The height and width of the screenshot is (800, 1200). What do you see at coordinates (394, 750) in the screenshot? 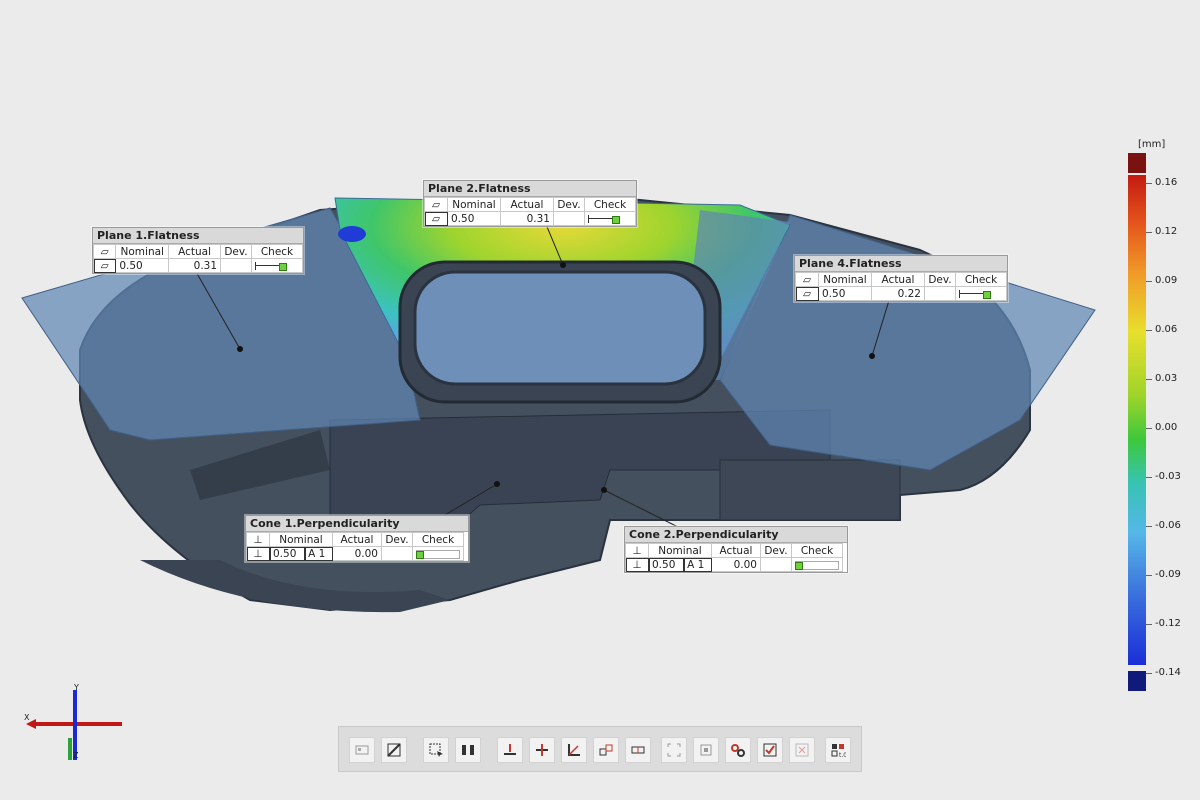
I see `section-icon` at bounding box center [394, 750].